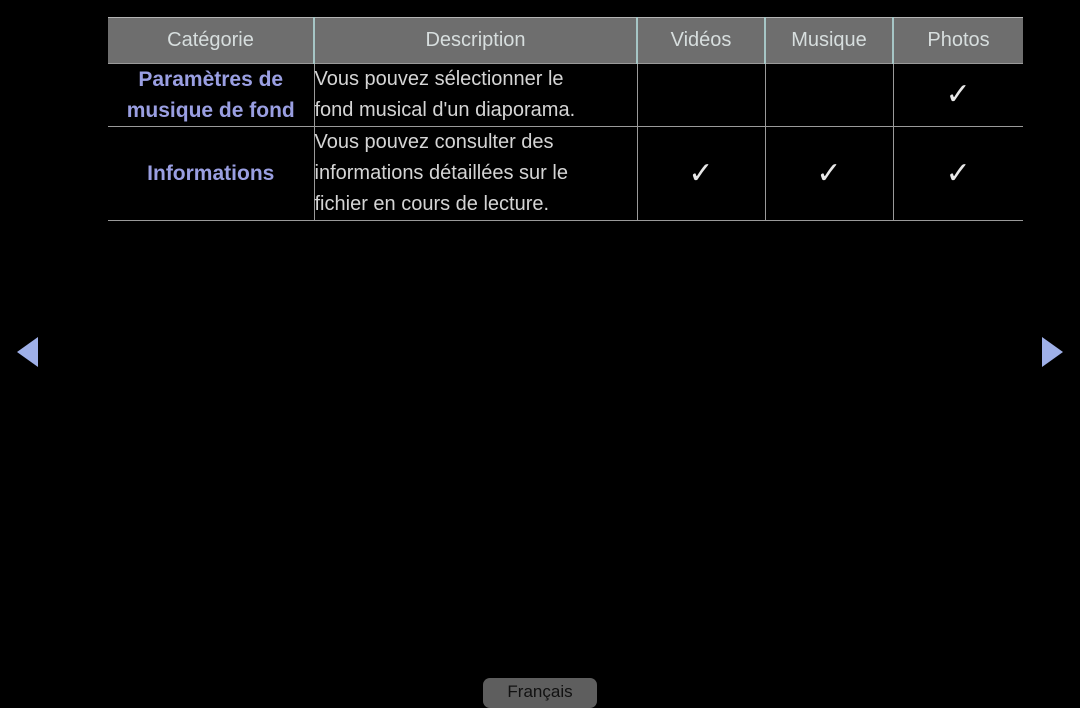 The height and width of the screenshot is (708, 1080). I want to click on column-header-categorie: Catégorie, so click(211, 40).